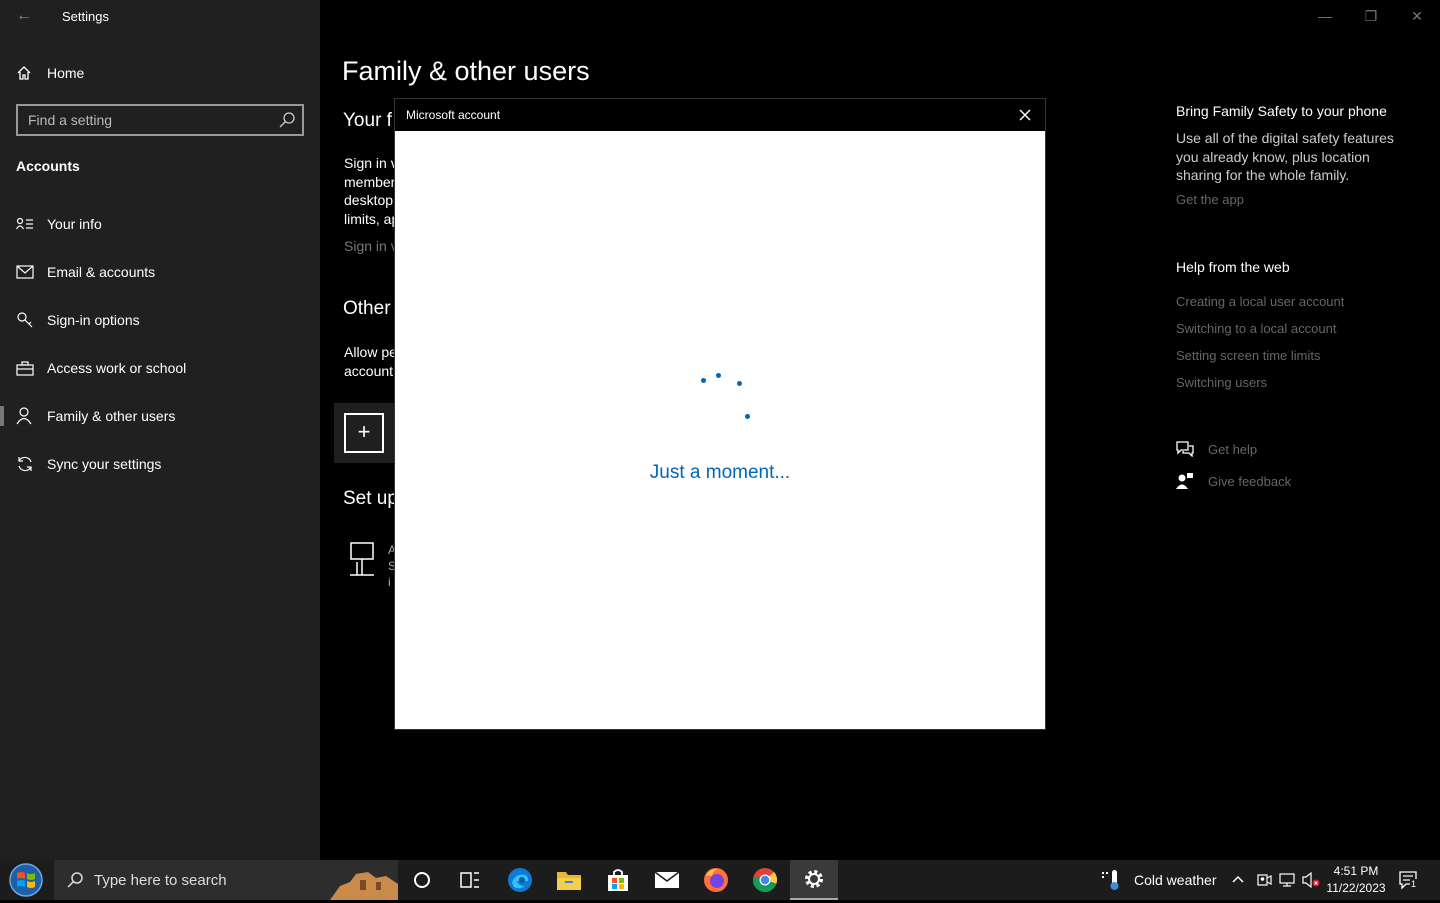 The width and height of the screenshot is (1440, 903). I want to click on meet-now-icon, so click(1264, 880).